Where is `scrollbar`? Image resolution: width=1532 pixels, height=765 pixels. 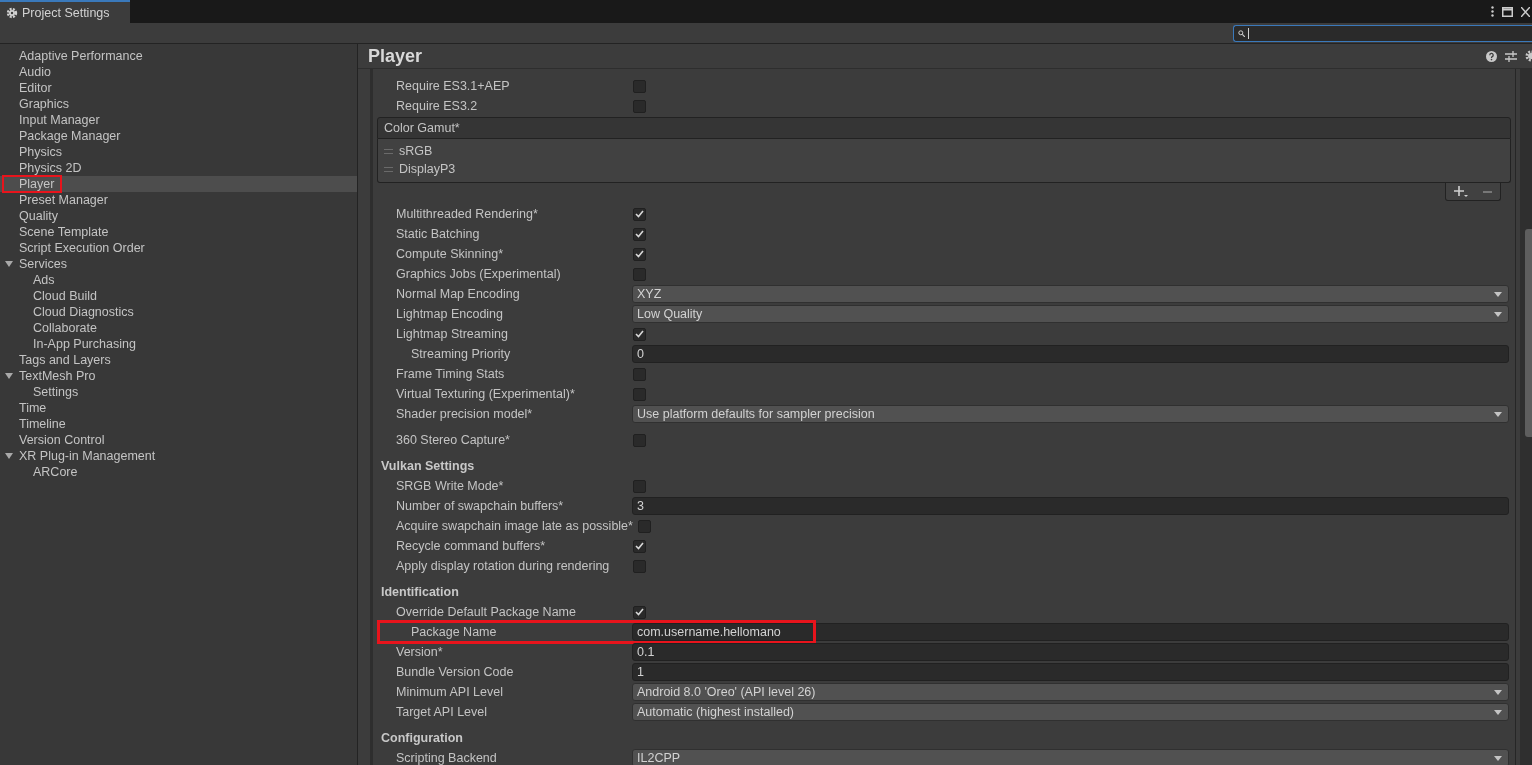
scrollbar is located at coordinates (1526, 417).